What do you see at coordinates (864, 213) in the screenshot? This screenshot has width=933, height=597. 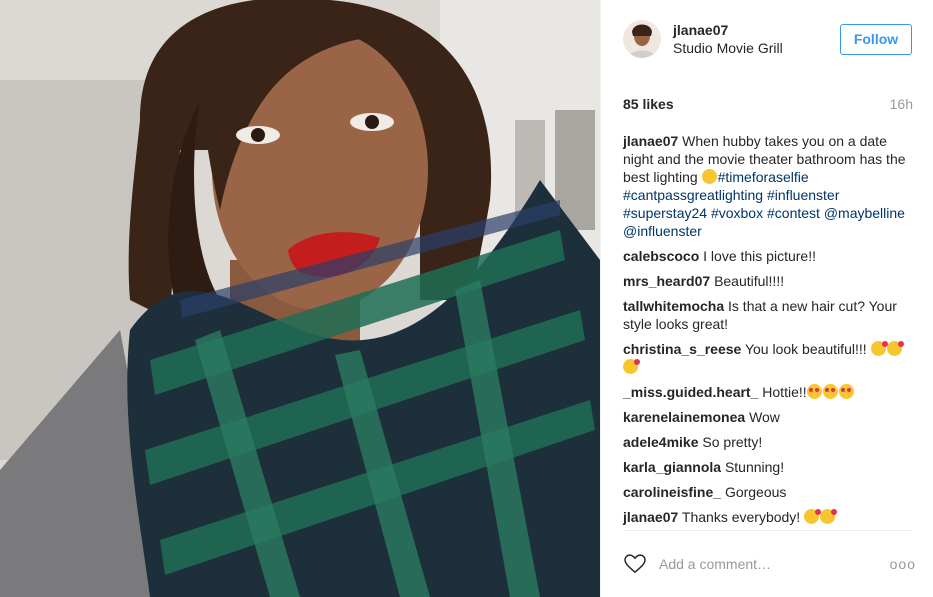 I see `mention: @maybelline` at bounding box center [864, 213].